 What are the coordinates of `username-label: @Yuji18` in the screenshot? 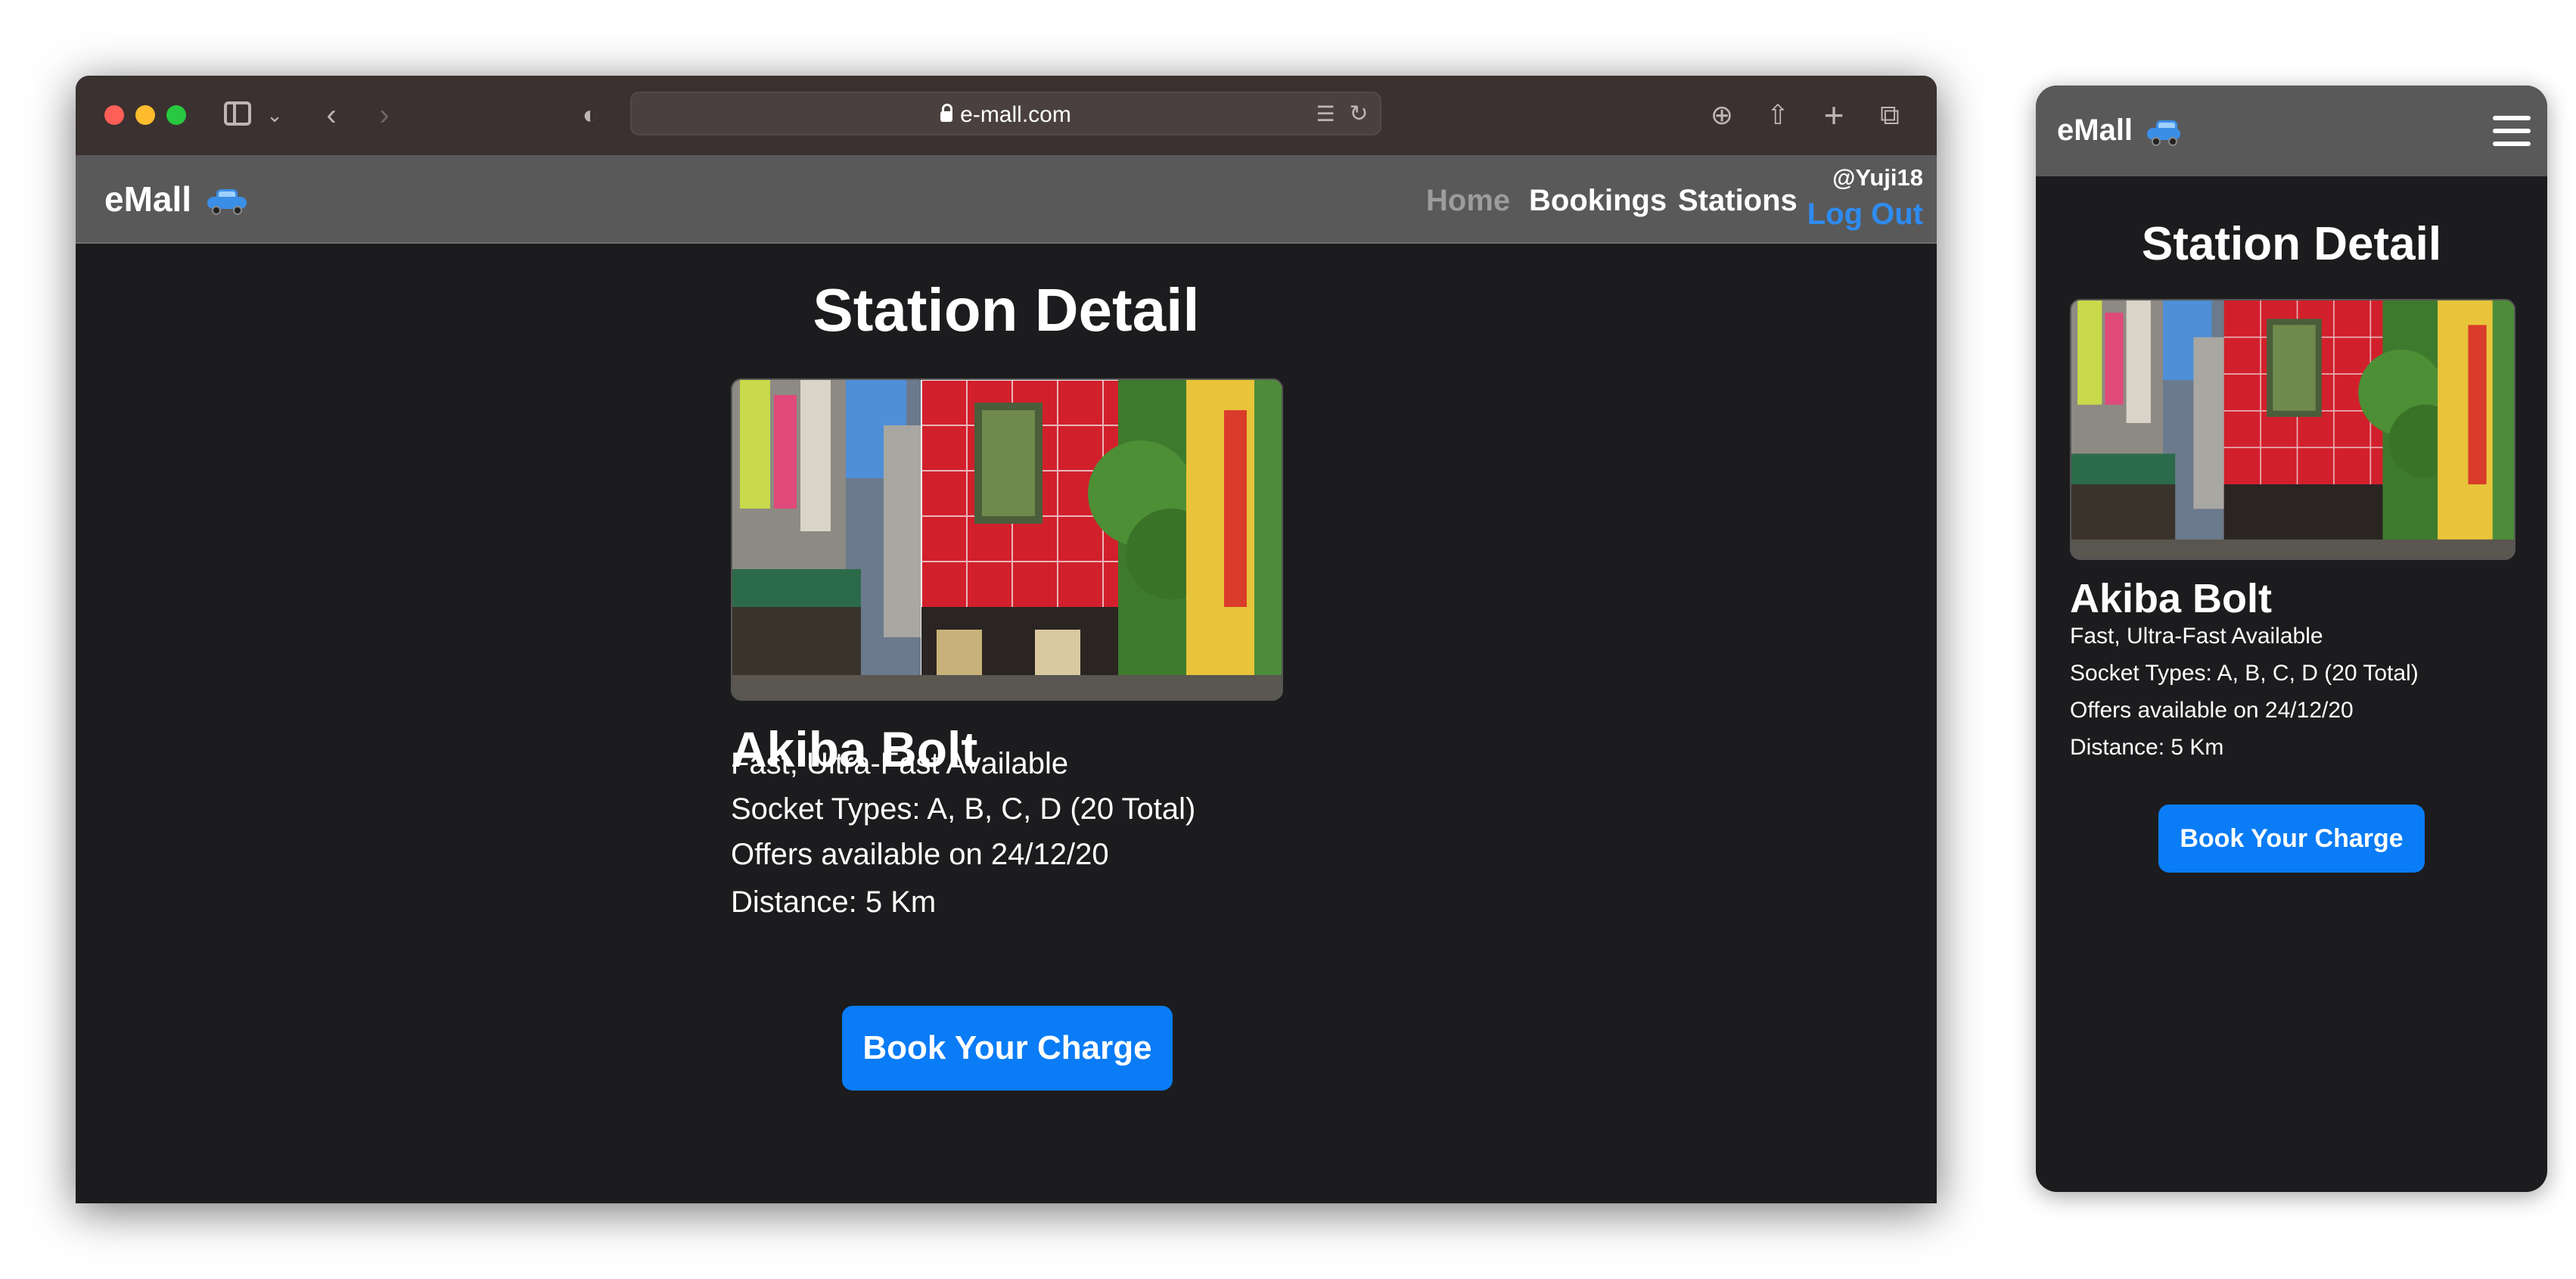 It's located at (1877, 177).